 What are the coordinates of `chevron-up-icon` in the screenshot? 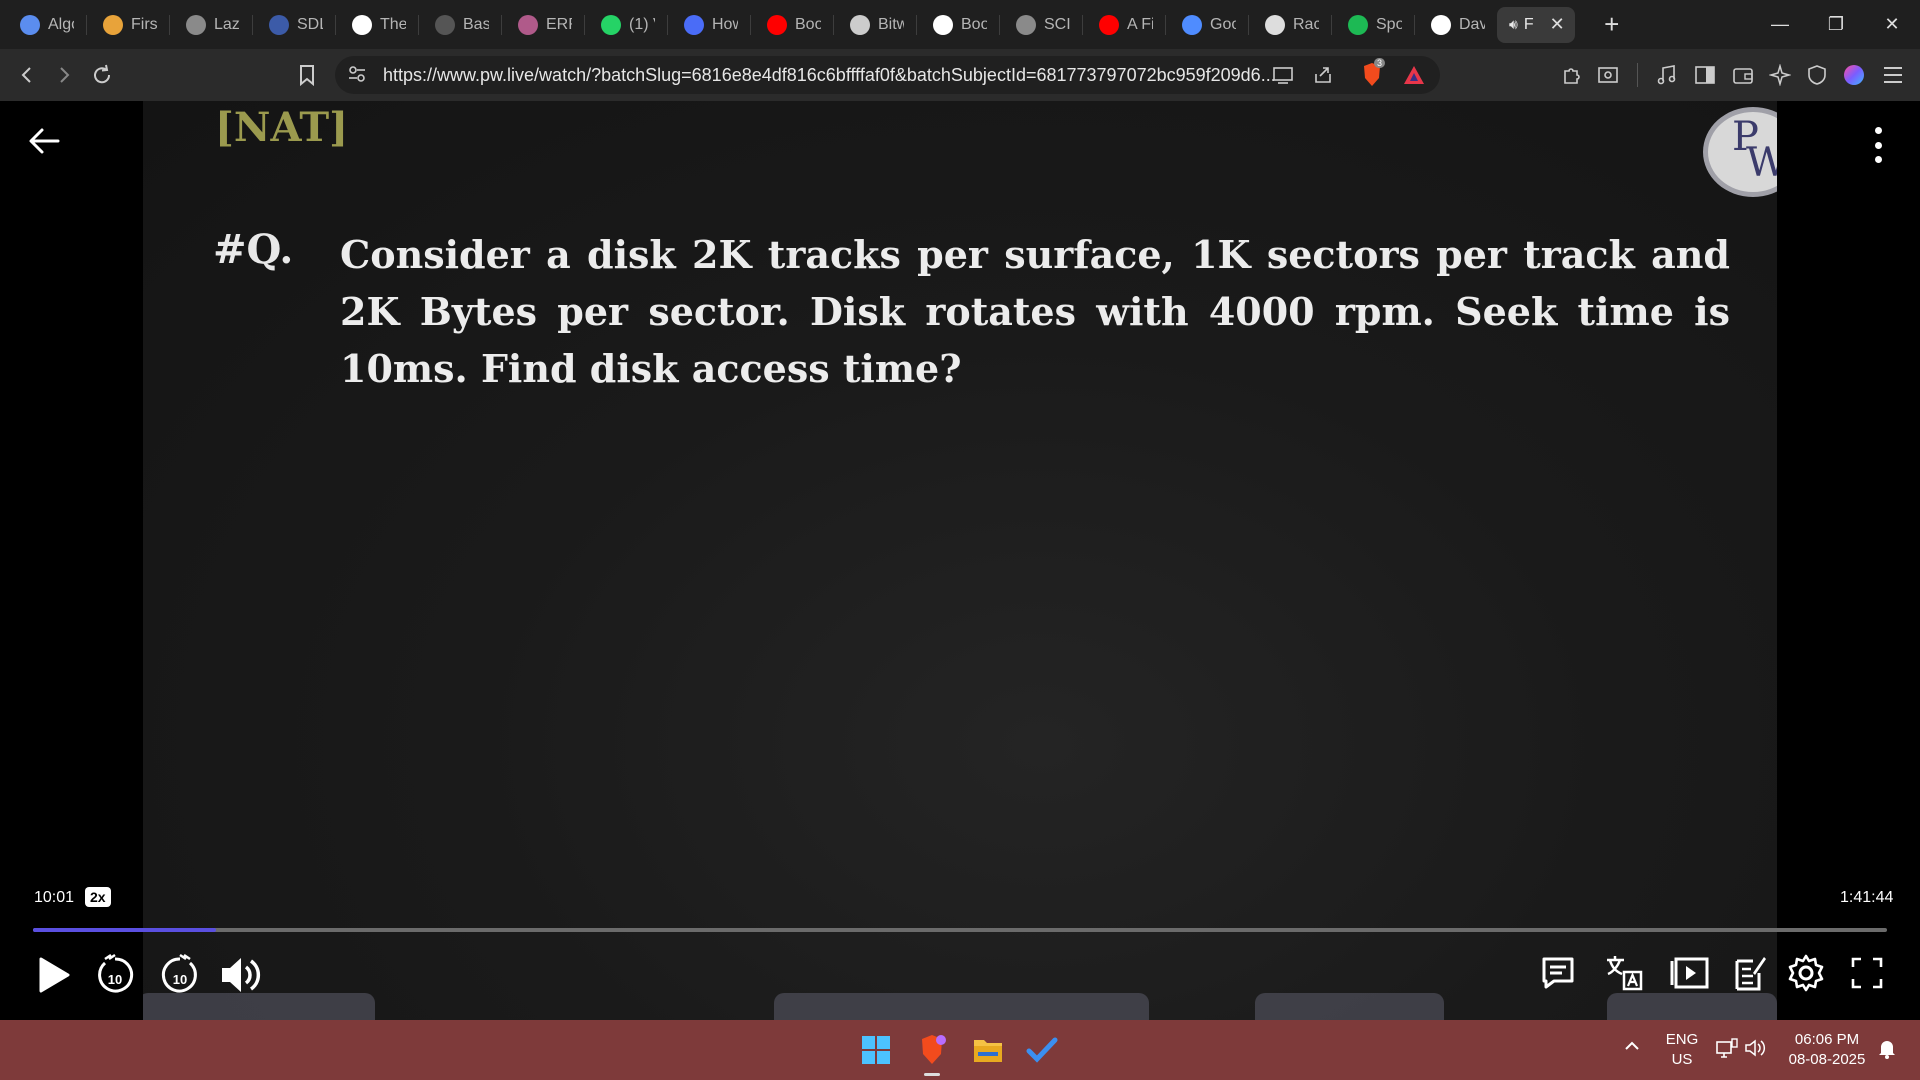 It's located at (1632, 1045).